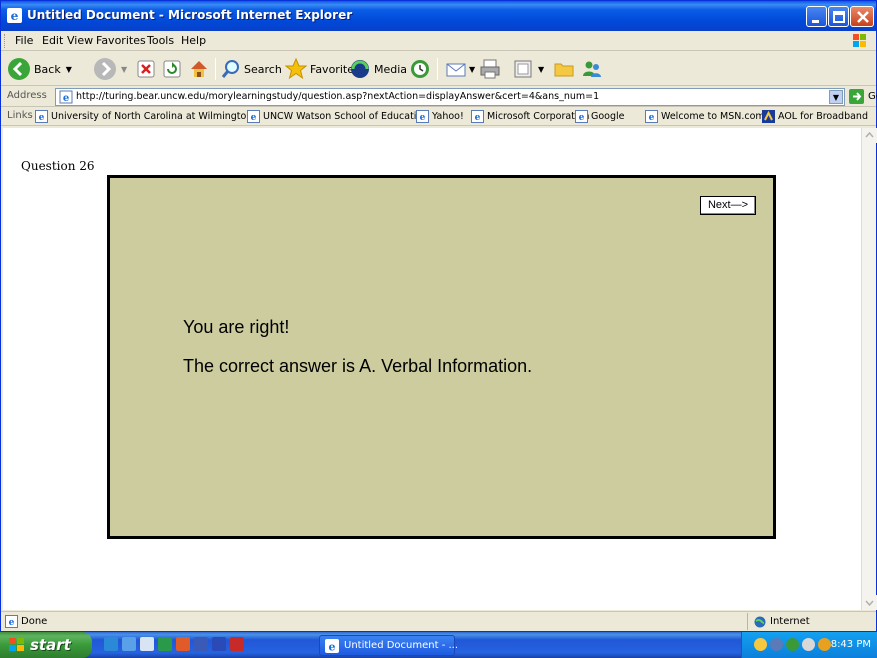  I want to click on printer-icon, so click(490, 69).